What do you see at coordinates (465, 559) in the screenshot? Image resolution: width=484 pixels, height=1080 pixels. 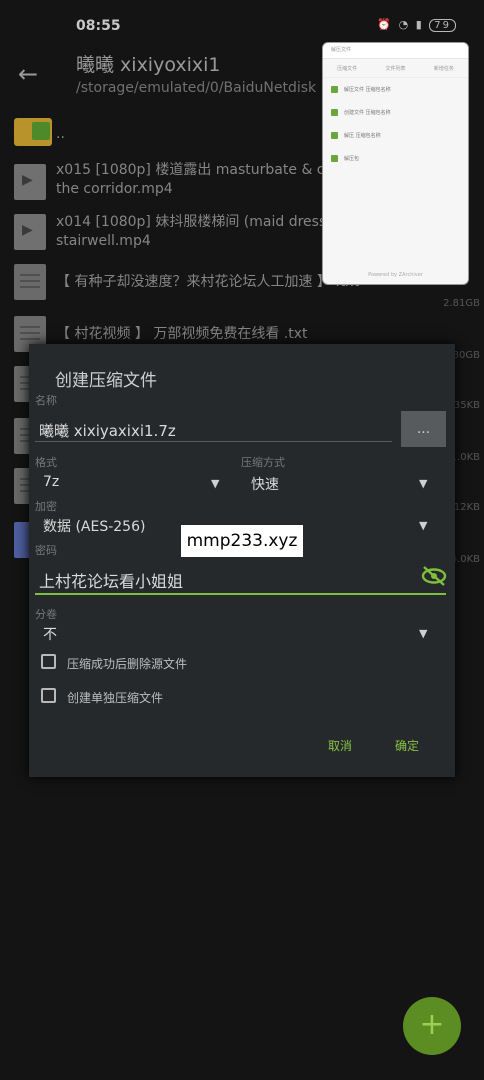 I see `file-size: 4.0KB` at bounding box center [465, 559].